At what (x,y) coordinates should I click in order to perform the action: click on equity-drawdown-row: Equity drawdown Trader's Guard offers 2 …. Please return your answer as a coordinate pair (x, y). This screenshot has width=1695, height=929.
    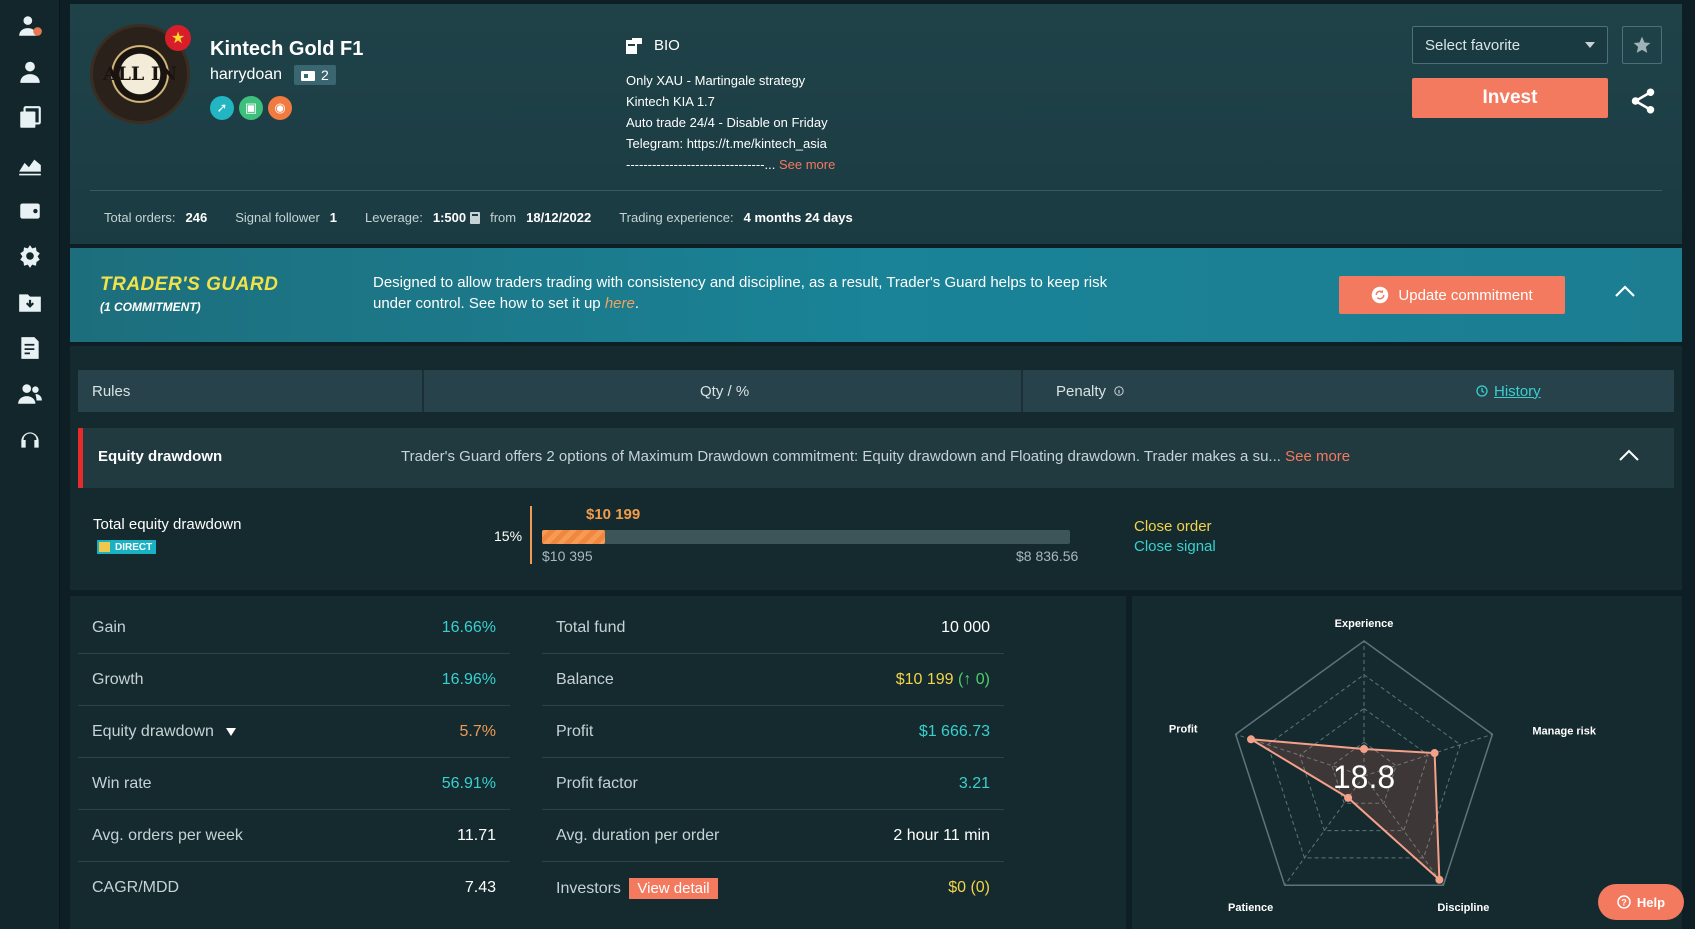
    Looking at the image, I should click on (876, 458).